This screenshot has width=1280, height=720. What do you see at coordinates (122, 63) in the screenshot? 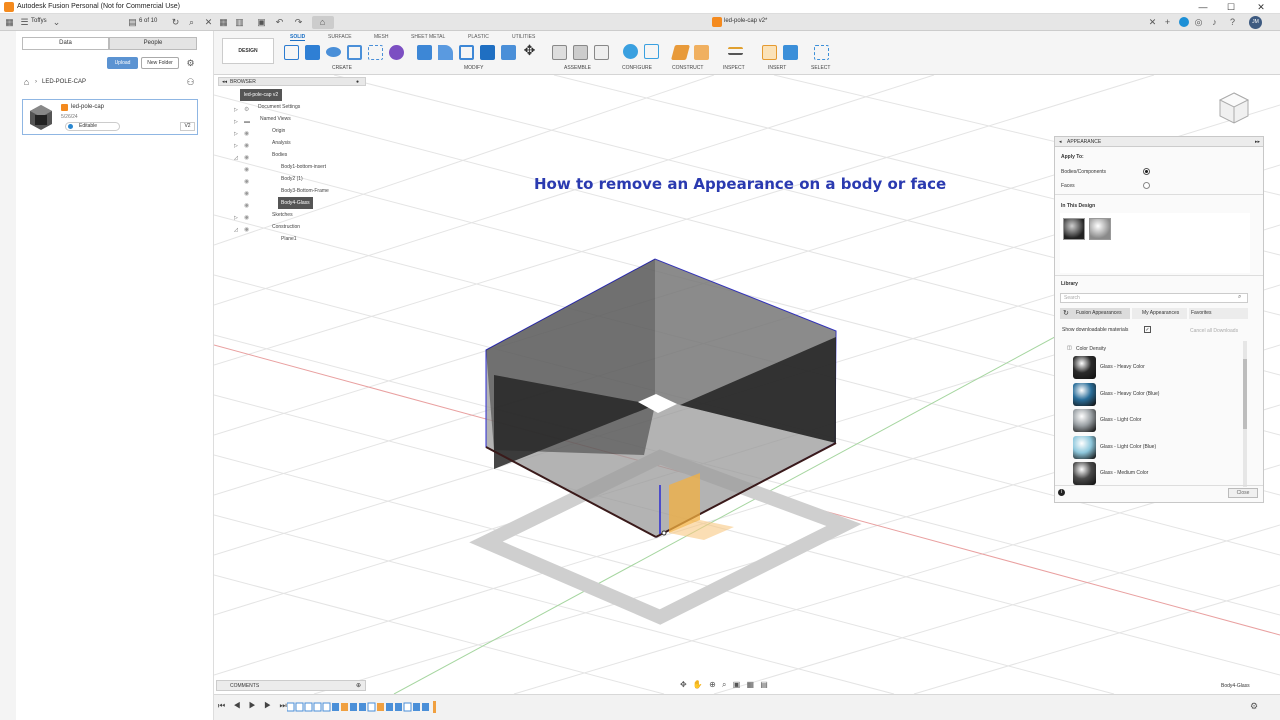
I see `upload-button: Upload` at bounding box center [122, 63].